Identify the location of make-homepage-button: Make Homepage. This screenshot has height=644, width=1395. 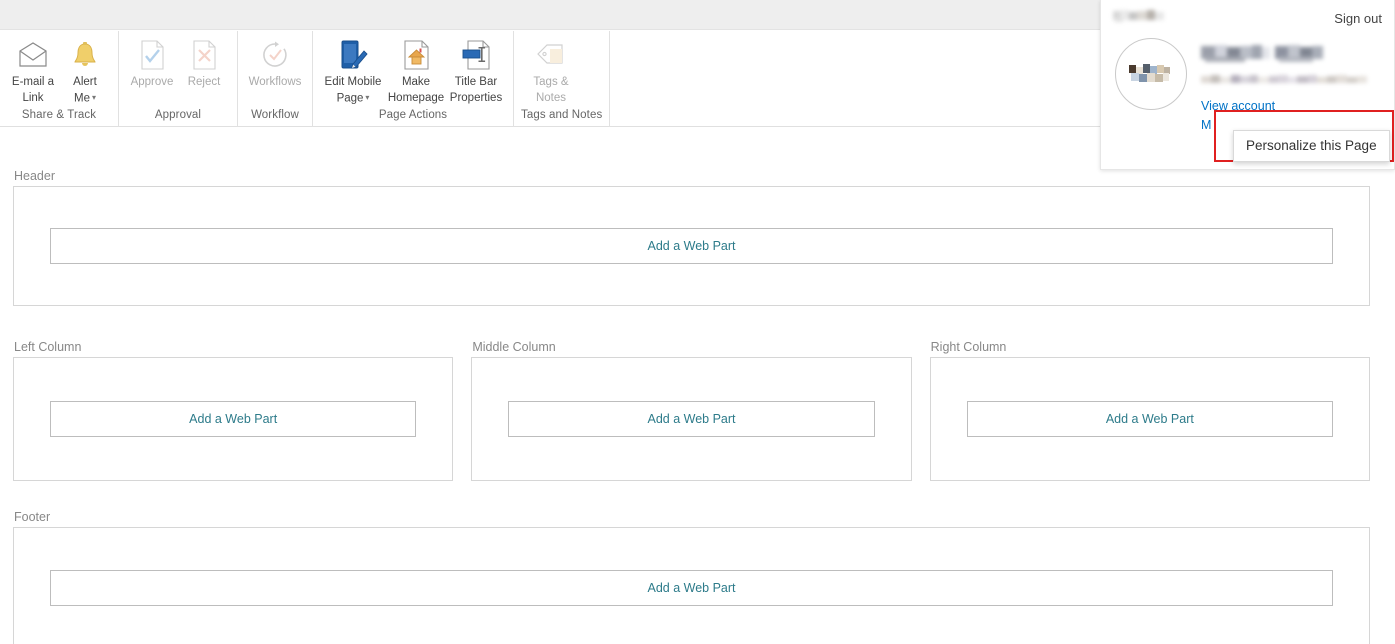
(416, 69).